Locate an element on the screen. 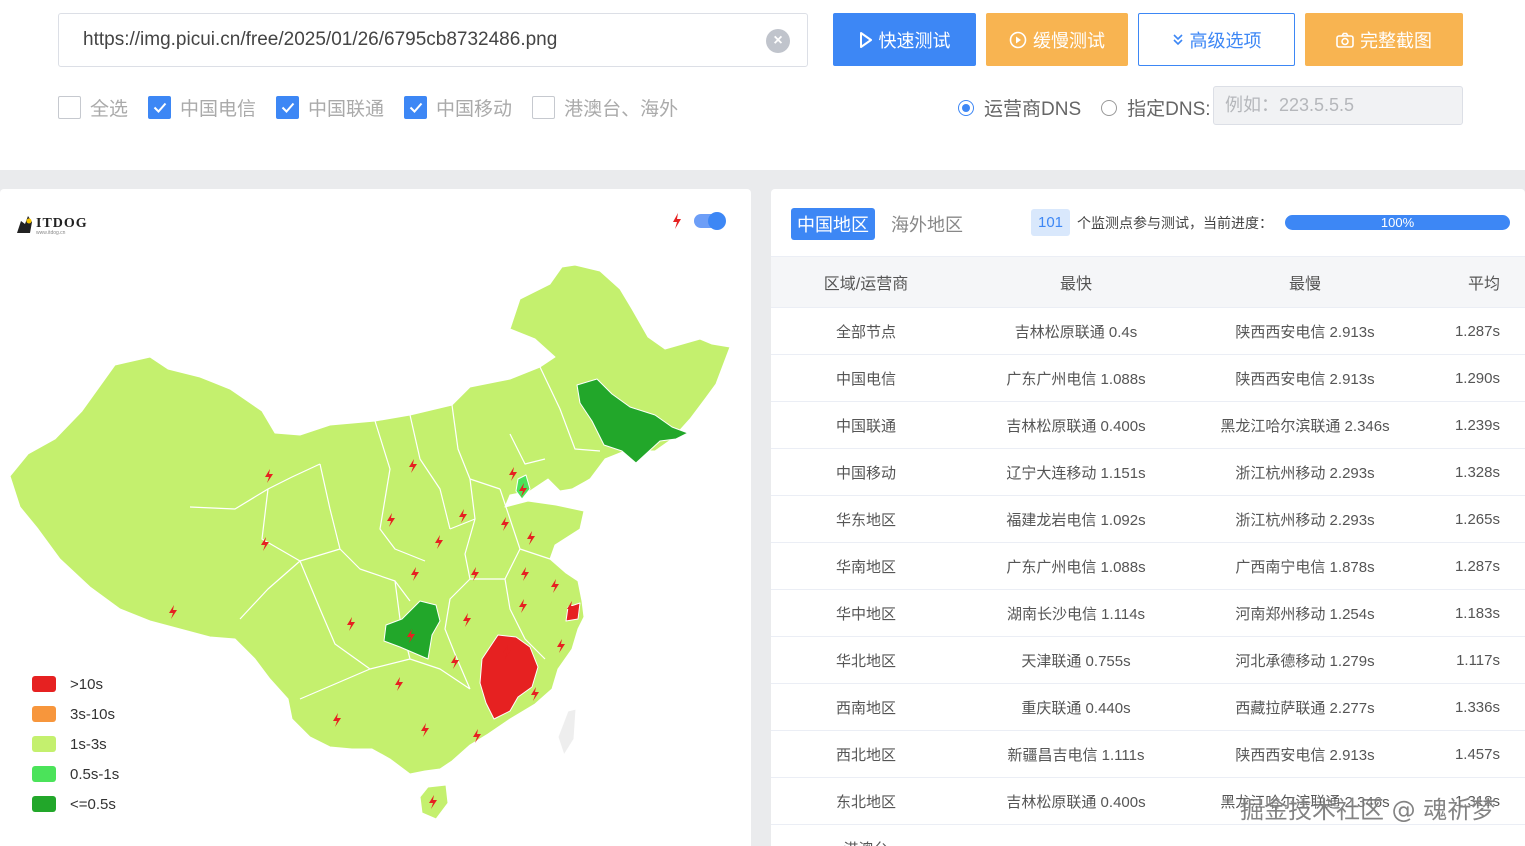  url-field: × is located at coordinates (433, 40).